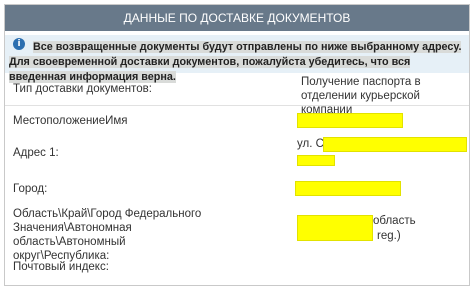 The width and height of the screenshot is (474, 288). I want to click on city-label: Город:, so click(30, 189).